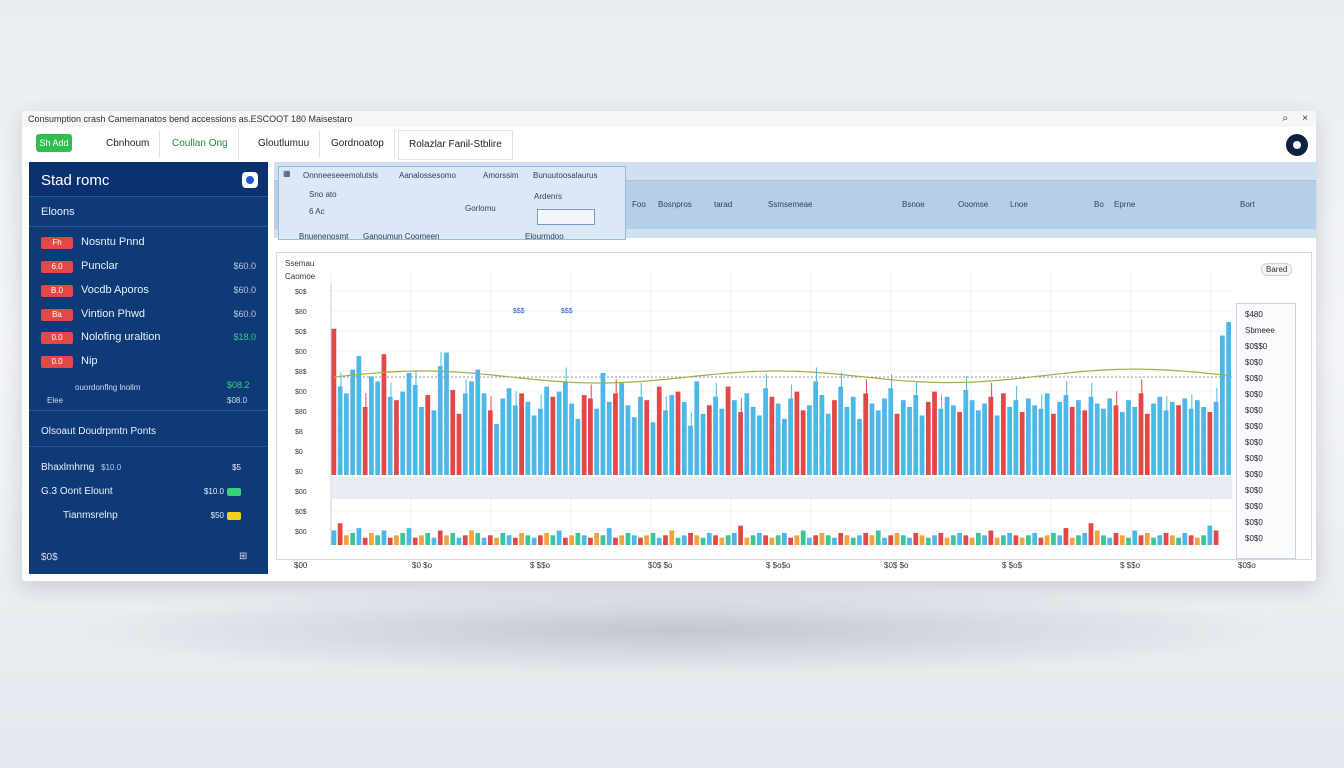 The height and width of the screenshot is (768, 1344). What do you see at coordinates (157, 517) in the screenshot?
I see `summary-row-3: Tianmsrelnp $50` at bounding box center [157, 517].